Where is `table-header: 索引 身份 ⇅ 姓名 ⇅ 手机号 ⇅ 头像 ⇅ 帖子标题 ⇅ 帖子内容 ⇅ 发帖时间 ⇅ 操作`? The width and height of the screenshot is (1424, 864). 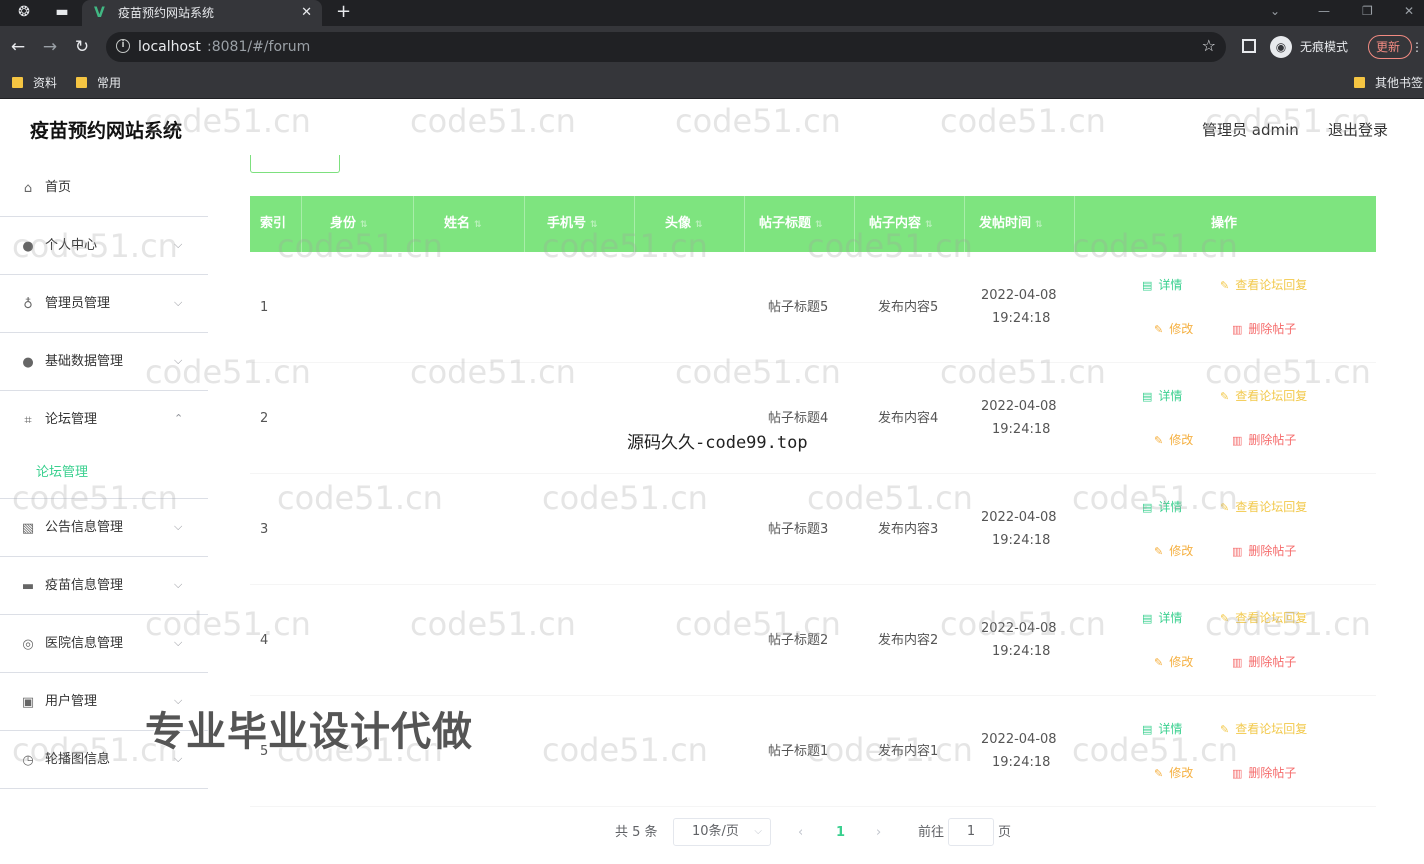
table-header: 索引 身份 ⇅ 姓名 ⇅ 手机号 ⇅ 头像 ⇅ 帖子标题 ⇅ 帖子内容 ⇅ 发帖时间 ⇅ 操作 is located at coordinates (813, 224).